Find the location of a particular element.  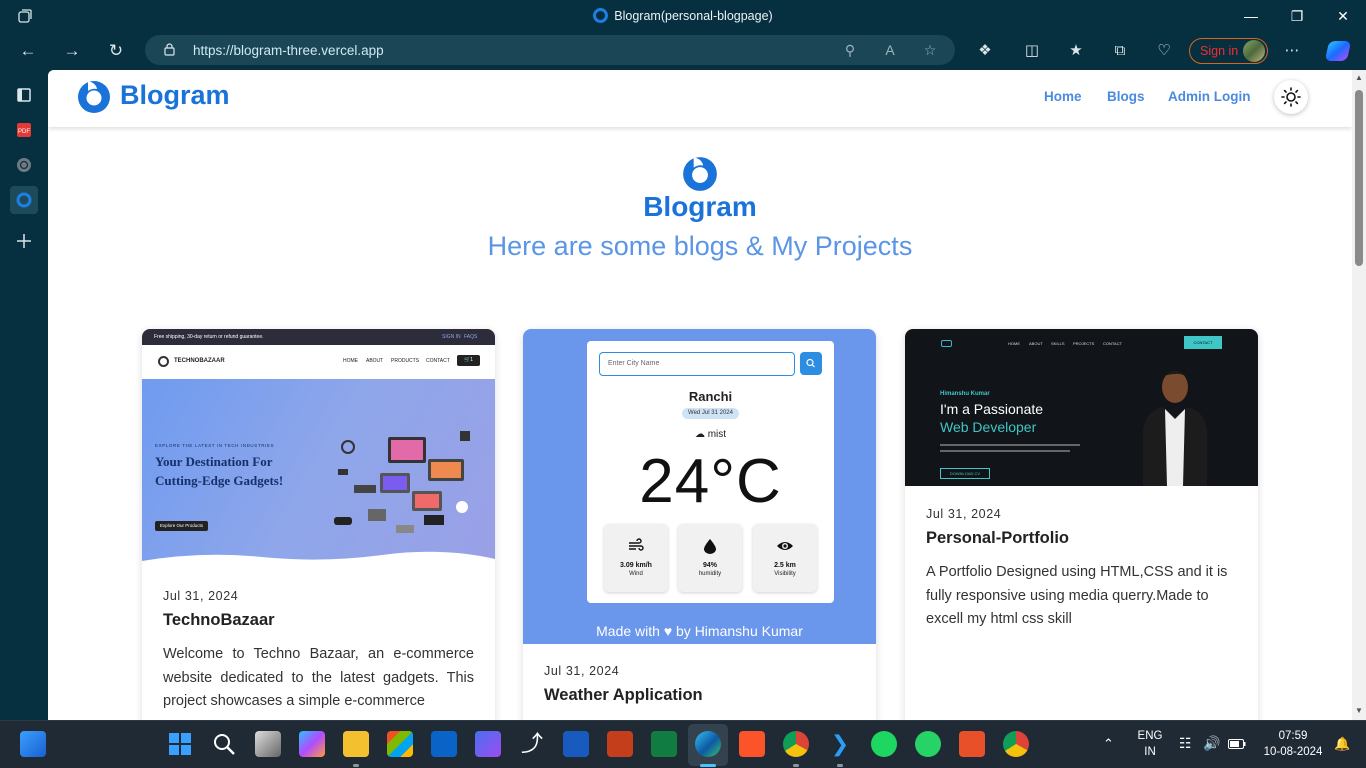

region-indicator: IN is located at coordinates (1150, 752).